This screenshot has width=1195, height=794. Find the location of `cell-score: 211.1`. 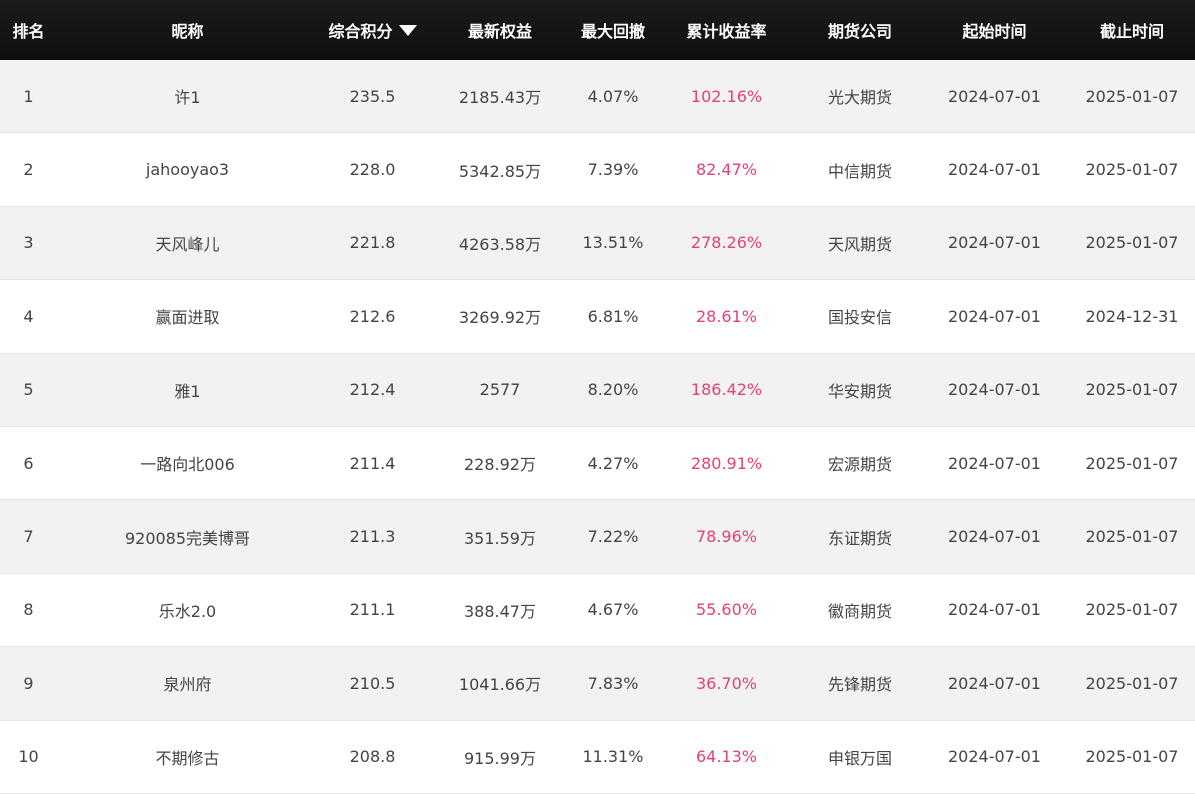

cell-score: 211.1 is located at coordinates (372, 610).